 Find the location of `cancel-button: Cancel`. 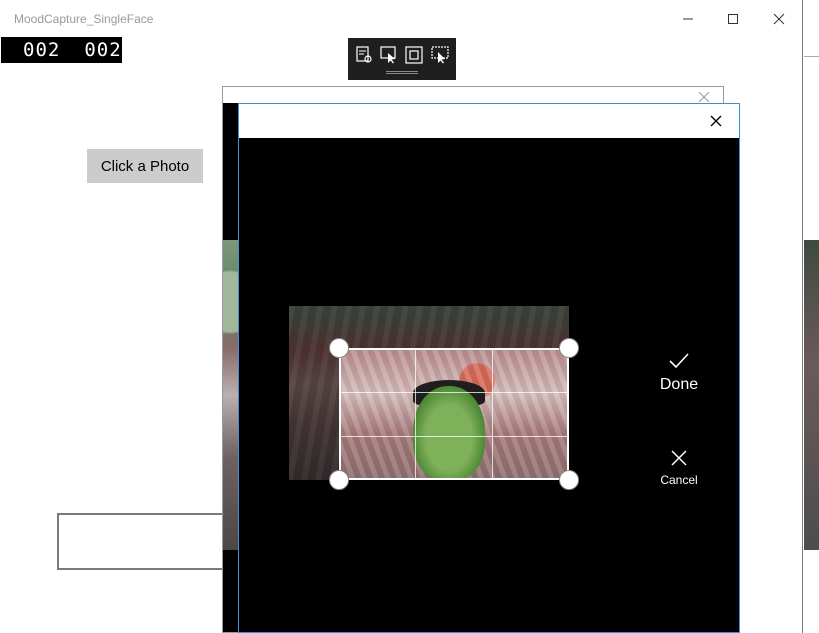

cancel-button: Cancel is located at coordinates (679, 474).